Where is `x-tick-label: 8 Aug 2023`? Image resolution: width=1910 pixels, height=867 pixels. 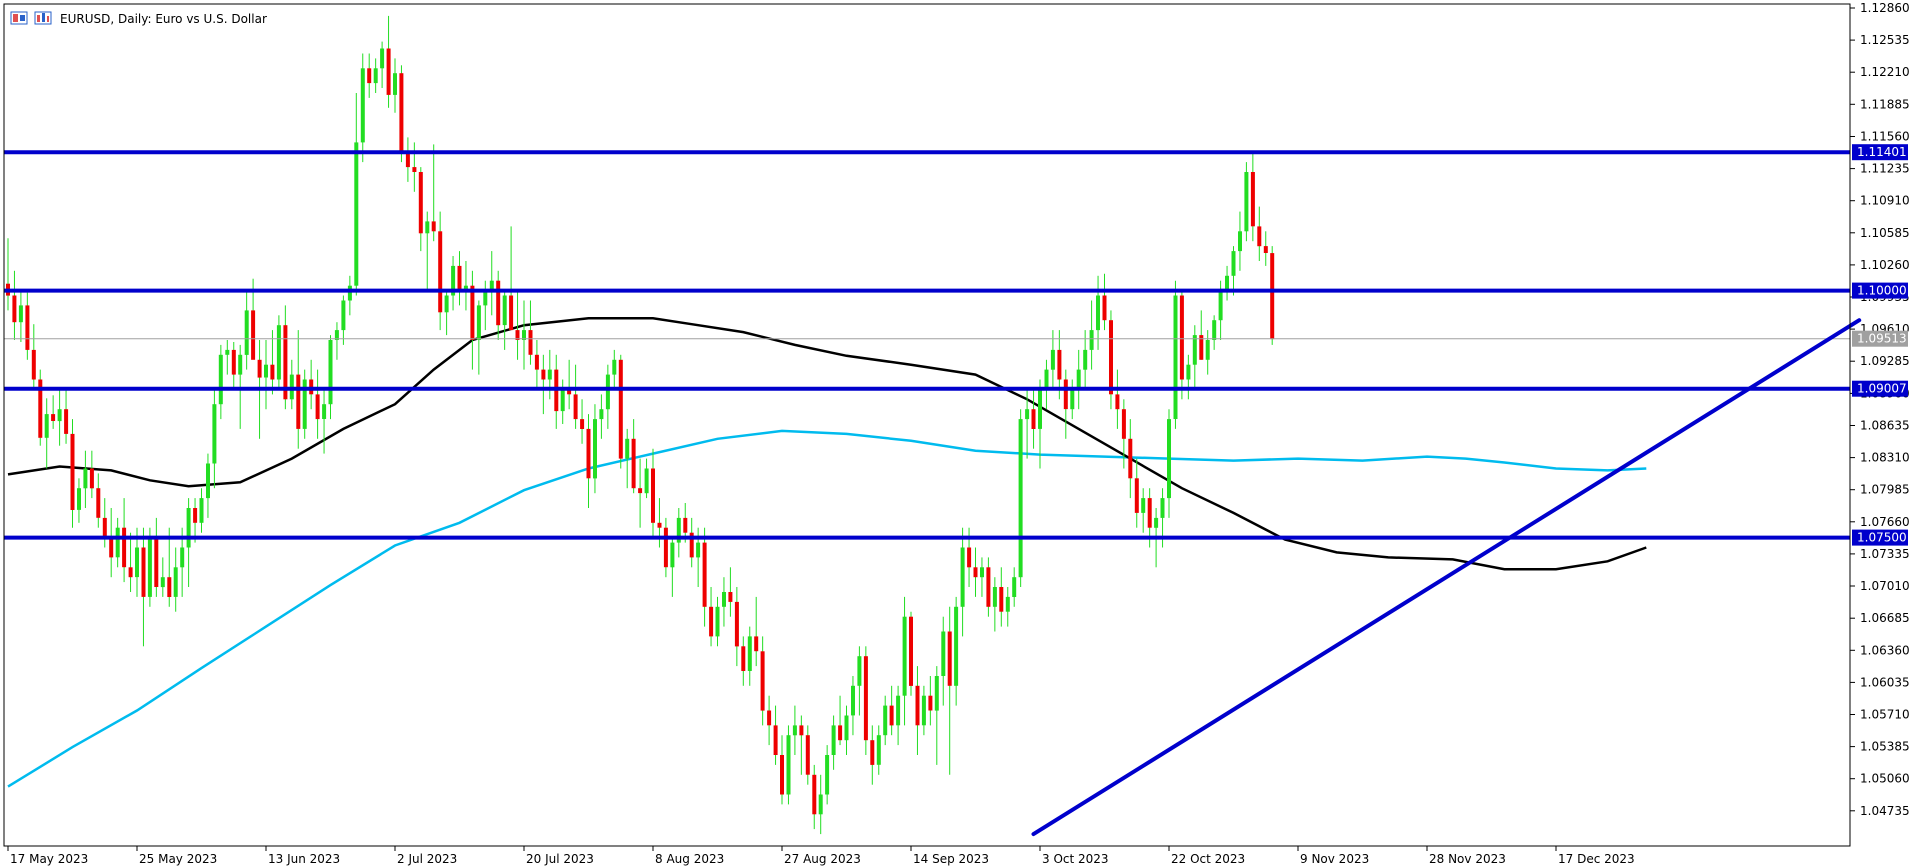
x-tick-label: 8 Aug 2023 is located at coordinates (689, 859).